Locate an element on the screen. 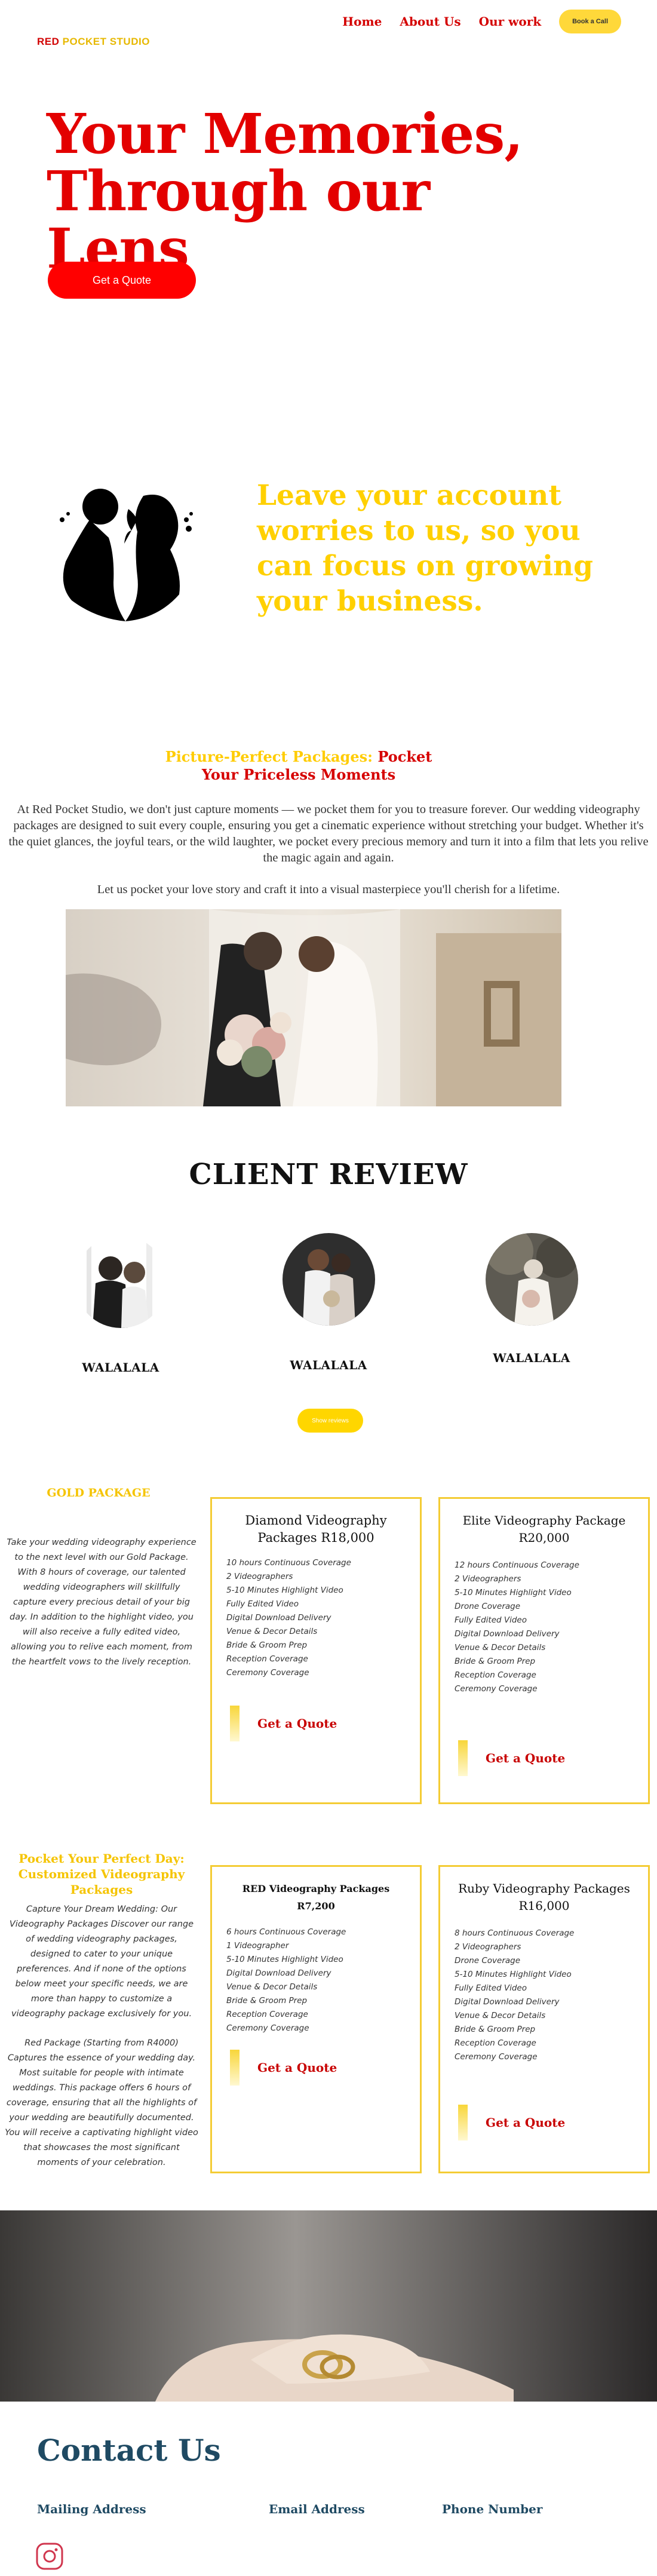 This screenshot has width=657, height=2576. feature-item: 10 hours Continuous Coverage is located at coordinates (288, 1563).